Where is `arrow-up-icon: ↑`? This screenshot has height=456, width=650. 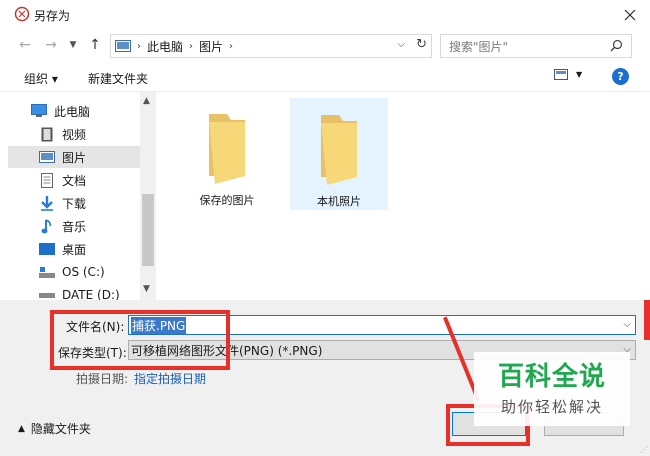
arrow-up-icon: ↑ is located at coordinates (95, 45).